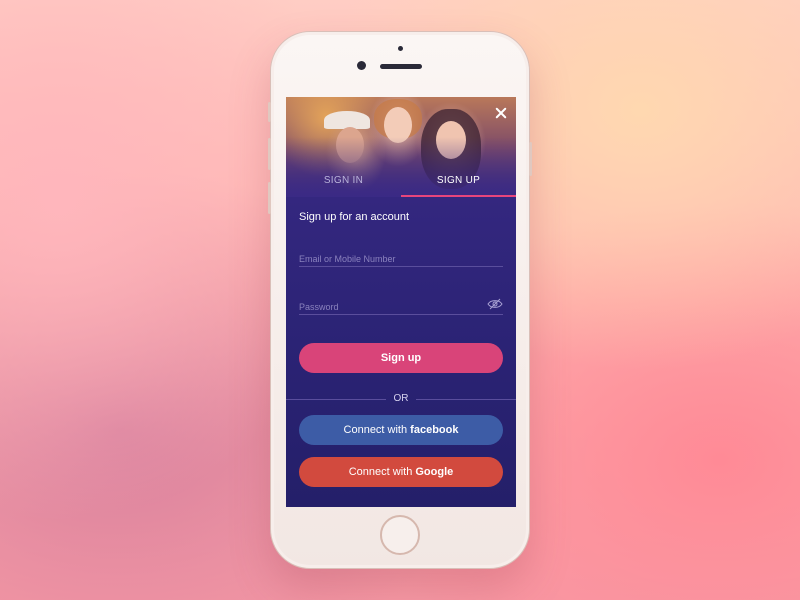  What do you see at coordinates (401, 66) in the screenshot?
I see `earpiece-speaker` at bounding box center [401, 66].